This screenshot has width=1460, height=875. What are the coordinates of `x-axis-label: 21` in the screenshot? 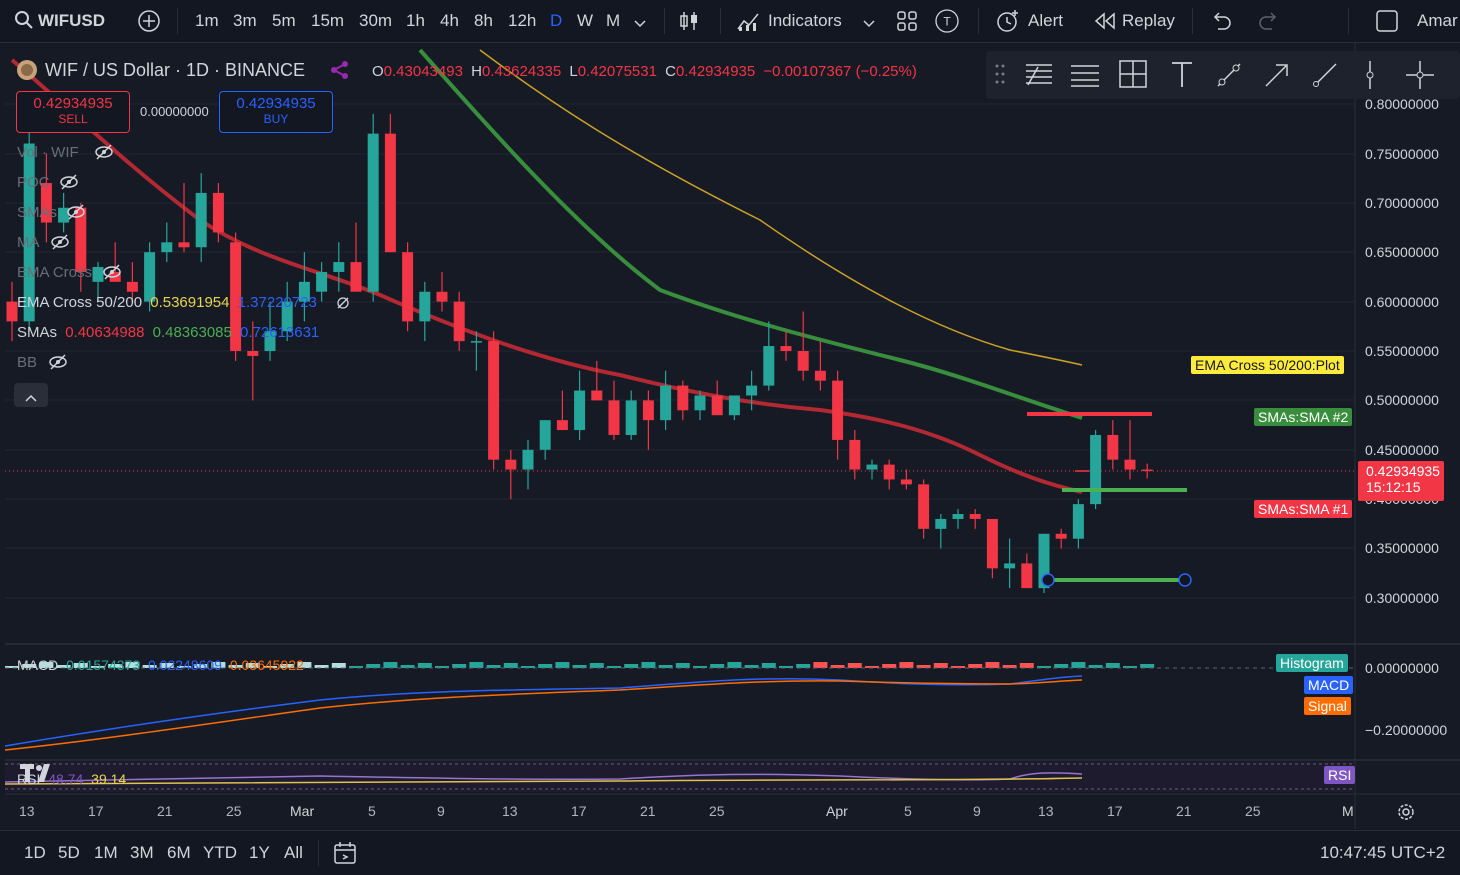 It's located at (165, 811).